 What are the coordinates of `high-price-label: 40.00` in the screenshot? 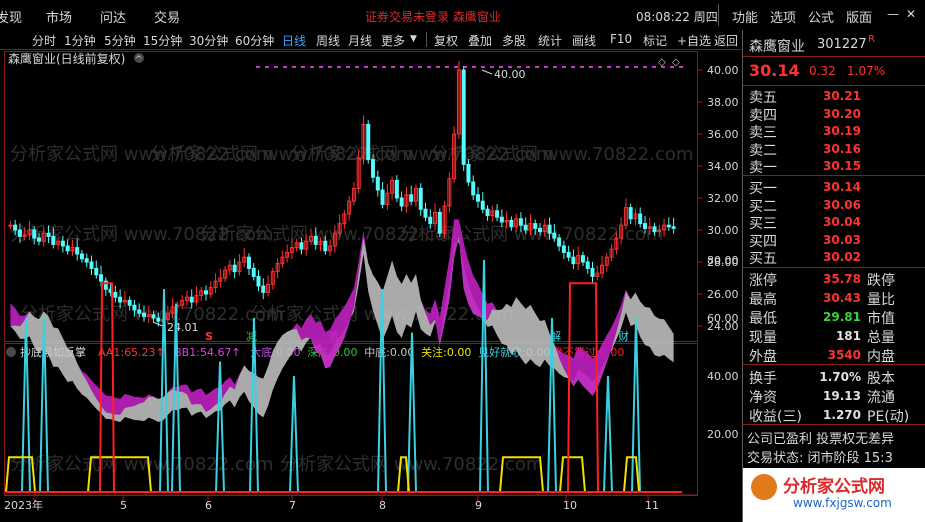 It's located at (510, 74).